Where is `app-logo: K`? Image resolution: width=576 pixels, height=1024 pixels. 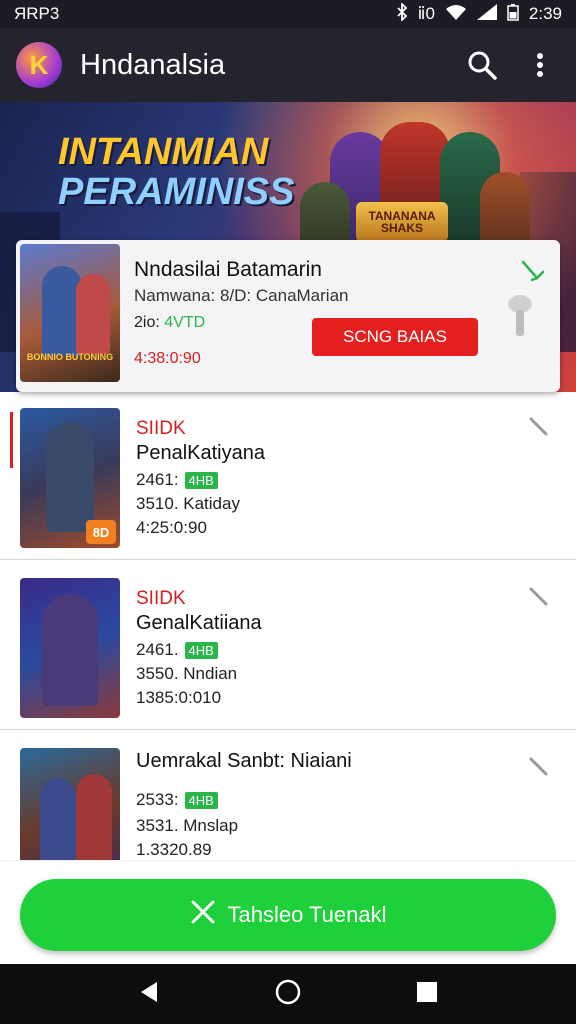 app-logo: K is located at coordinates (39, 65).